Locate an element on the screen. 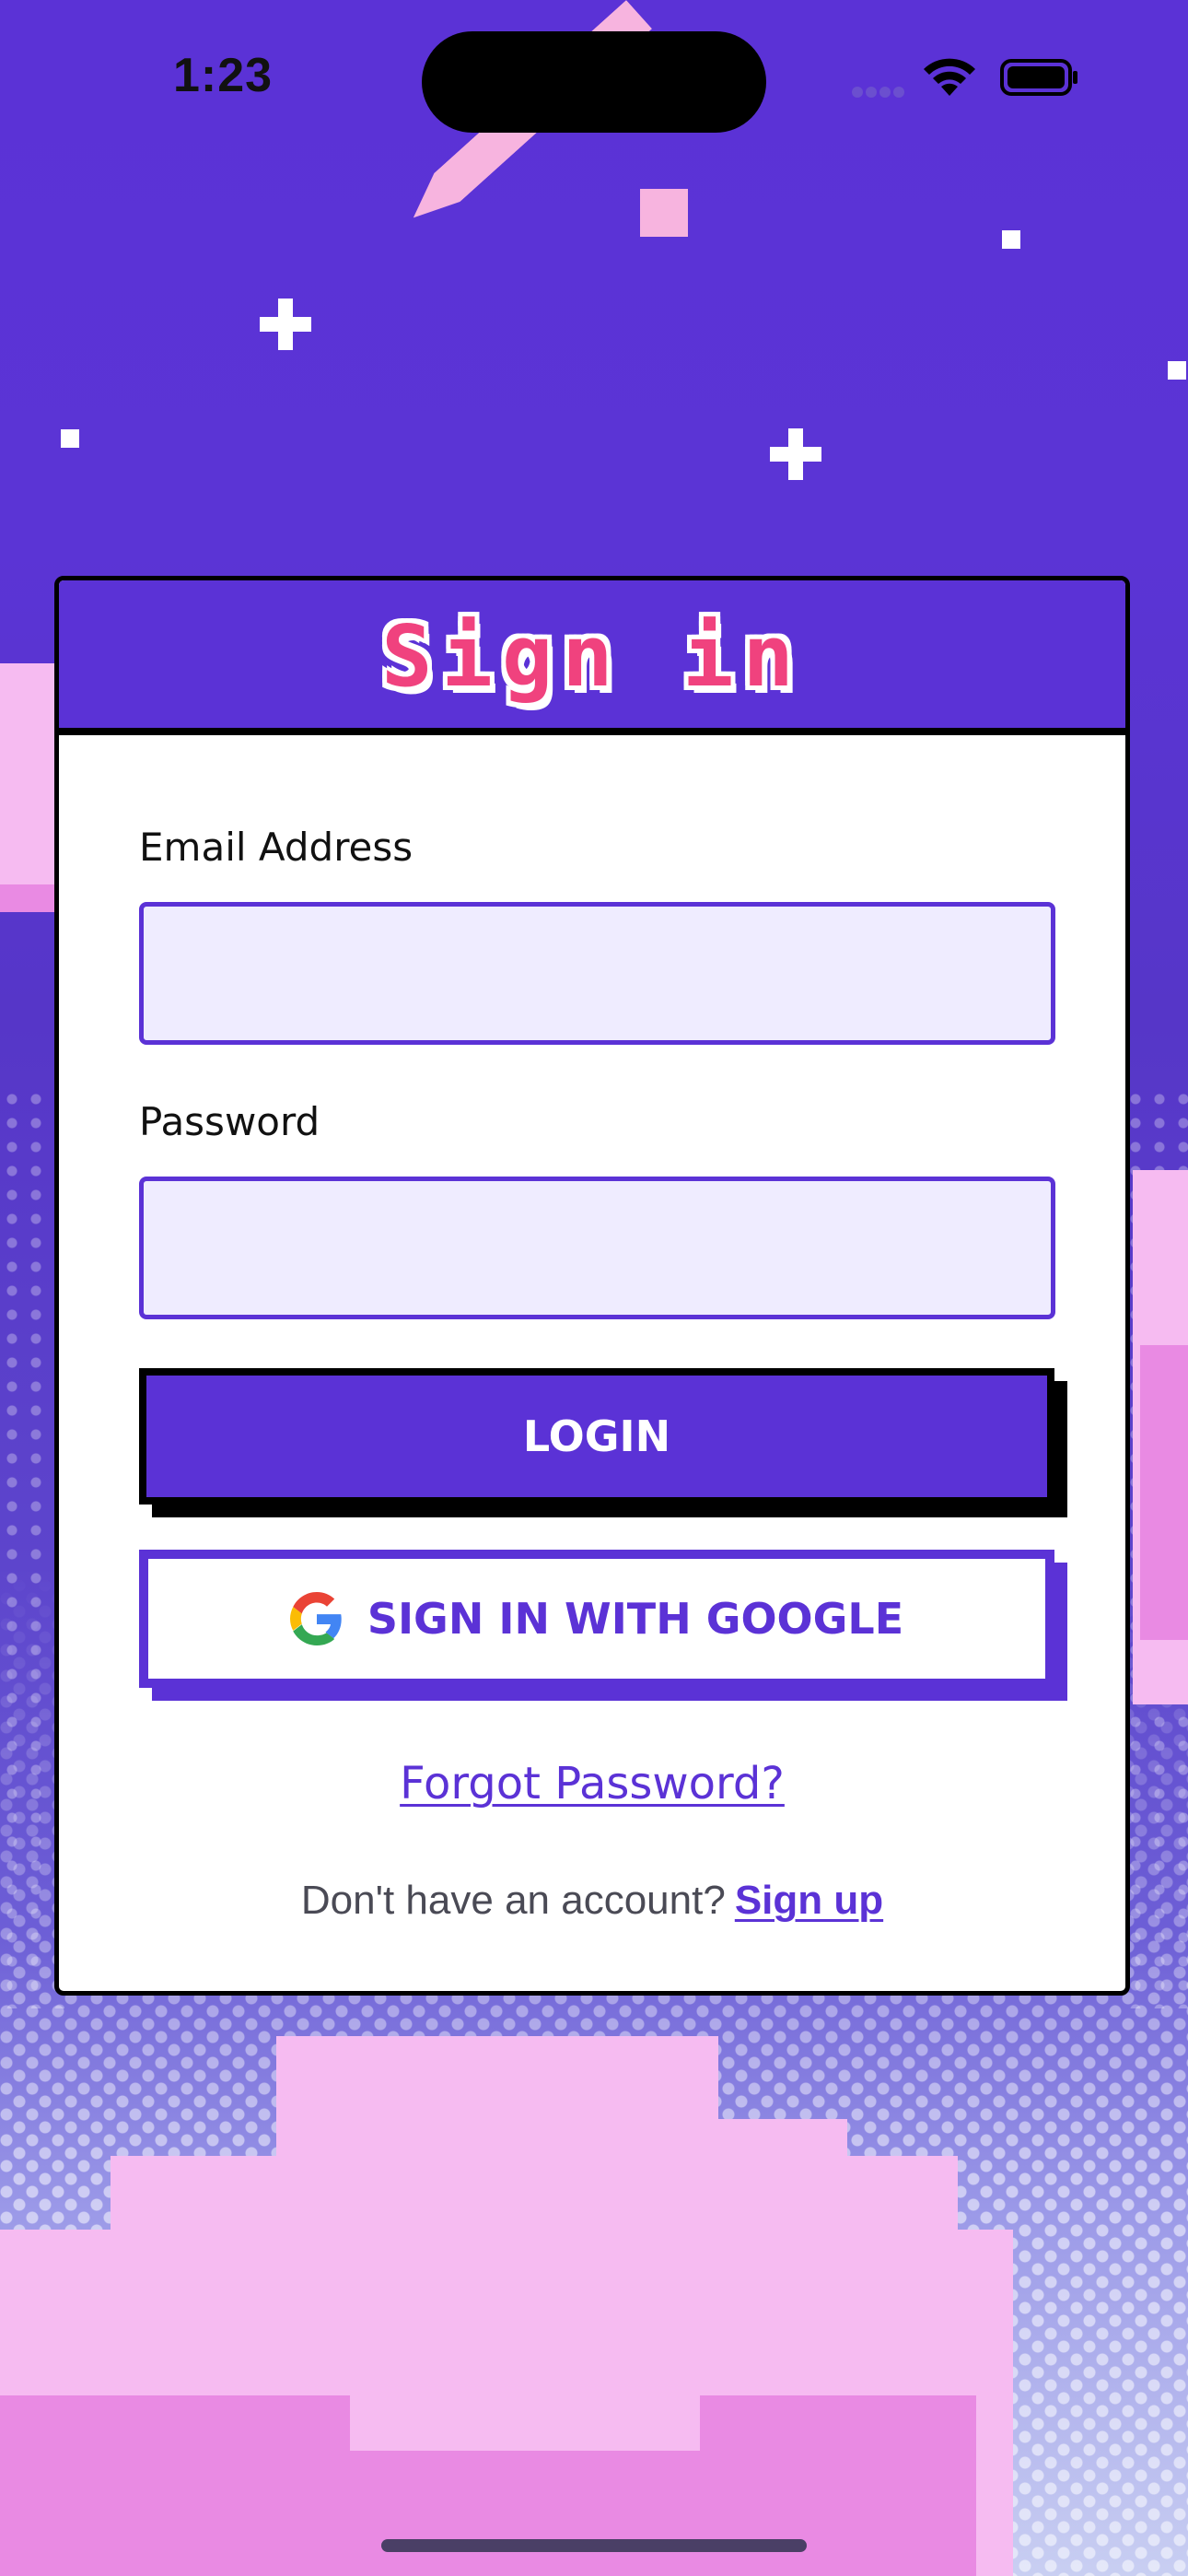  card-title: Sign in is located at coordinates (592, 656).